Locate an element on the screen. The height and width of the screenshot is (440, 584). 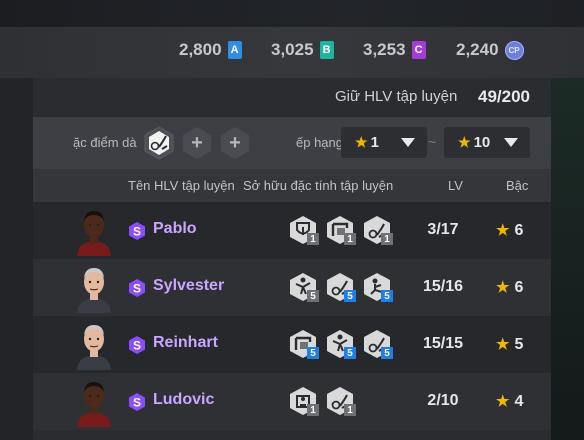
coach-grade: ★ 4 is located at coordinates (509, 401).